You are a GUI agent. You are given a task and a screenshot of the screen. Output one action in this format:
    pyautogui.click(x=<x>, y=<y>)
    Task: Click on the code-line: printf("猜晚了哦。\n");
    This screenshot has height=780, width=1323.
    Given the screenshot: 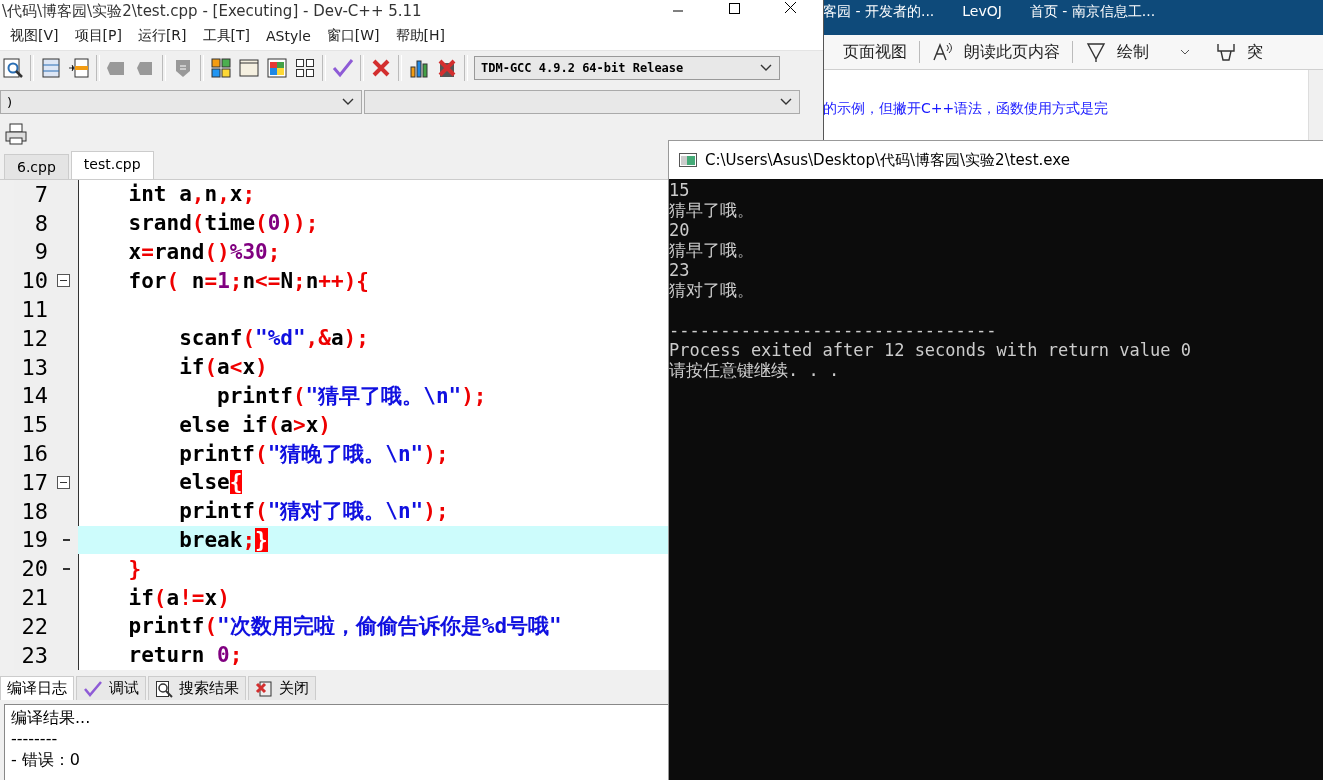 What is the action you would take?
    pyautogui.click(x=313, y=454)
    